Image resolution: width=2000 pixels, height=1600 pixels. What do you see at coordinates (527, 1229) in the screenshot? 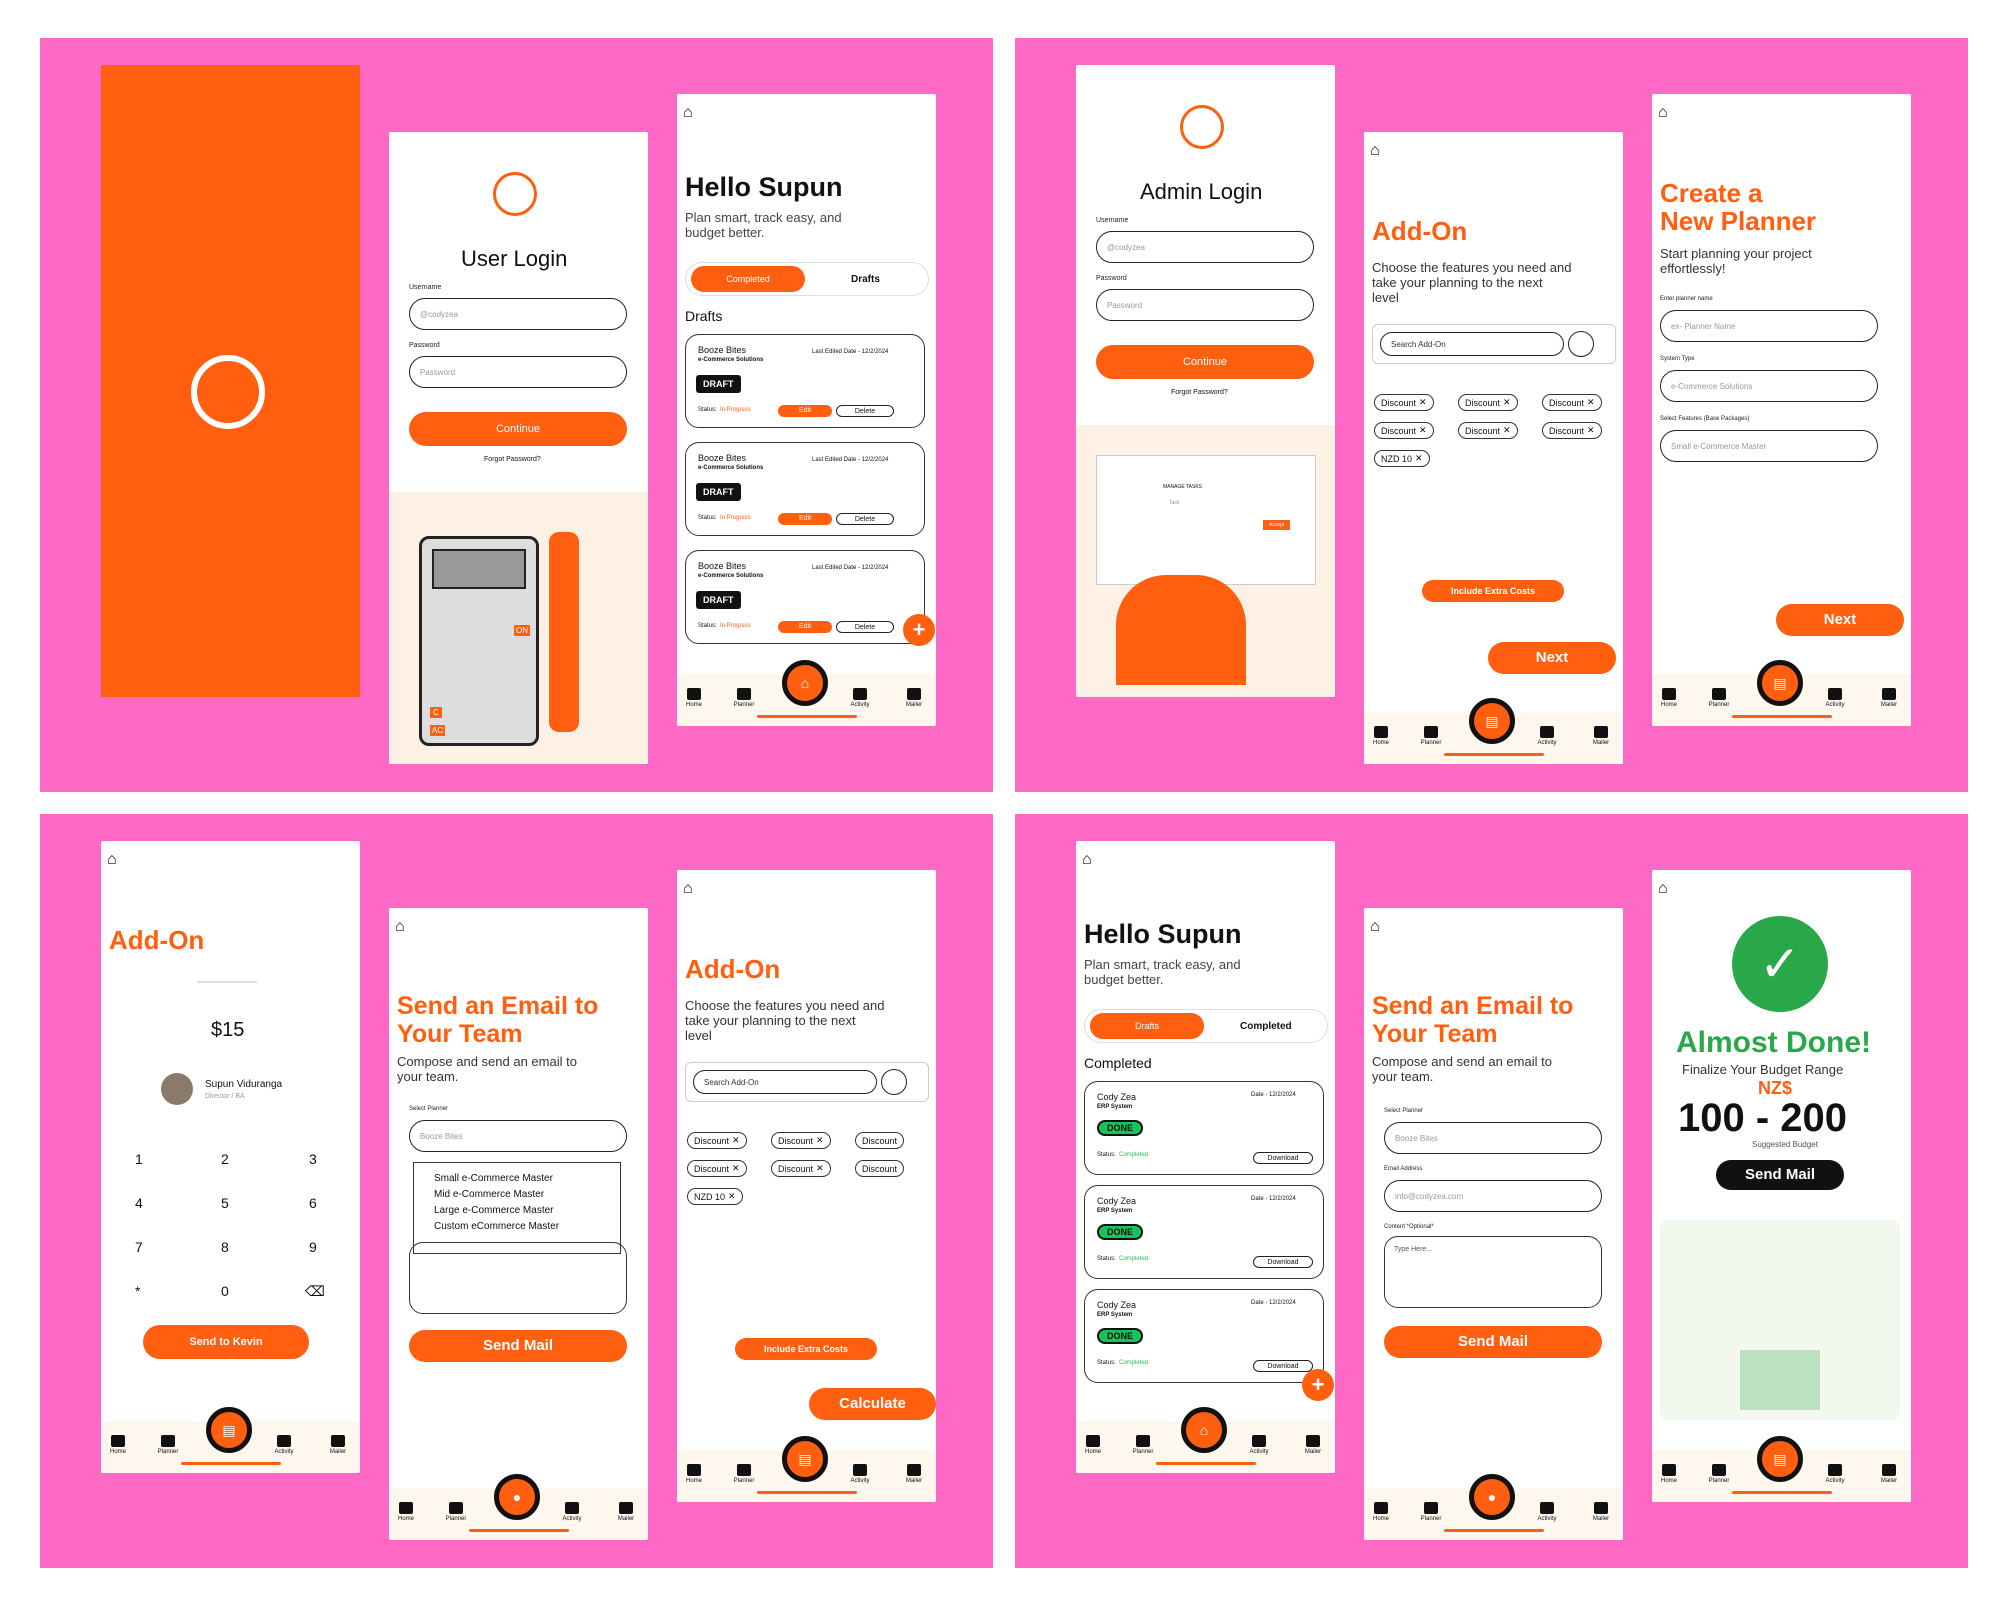
I see `dropdown-option: Custom eCommerce Master` at bounding box center [527, 1229].